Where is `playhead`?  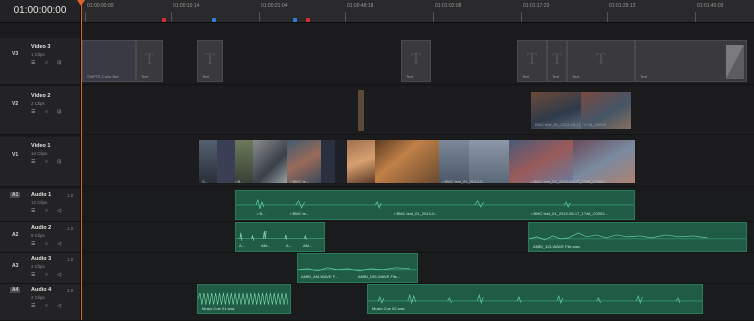 playhead is located at coordinates (81, 160).